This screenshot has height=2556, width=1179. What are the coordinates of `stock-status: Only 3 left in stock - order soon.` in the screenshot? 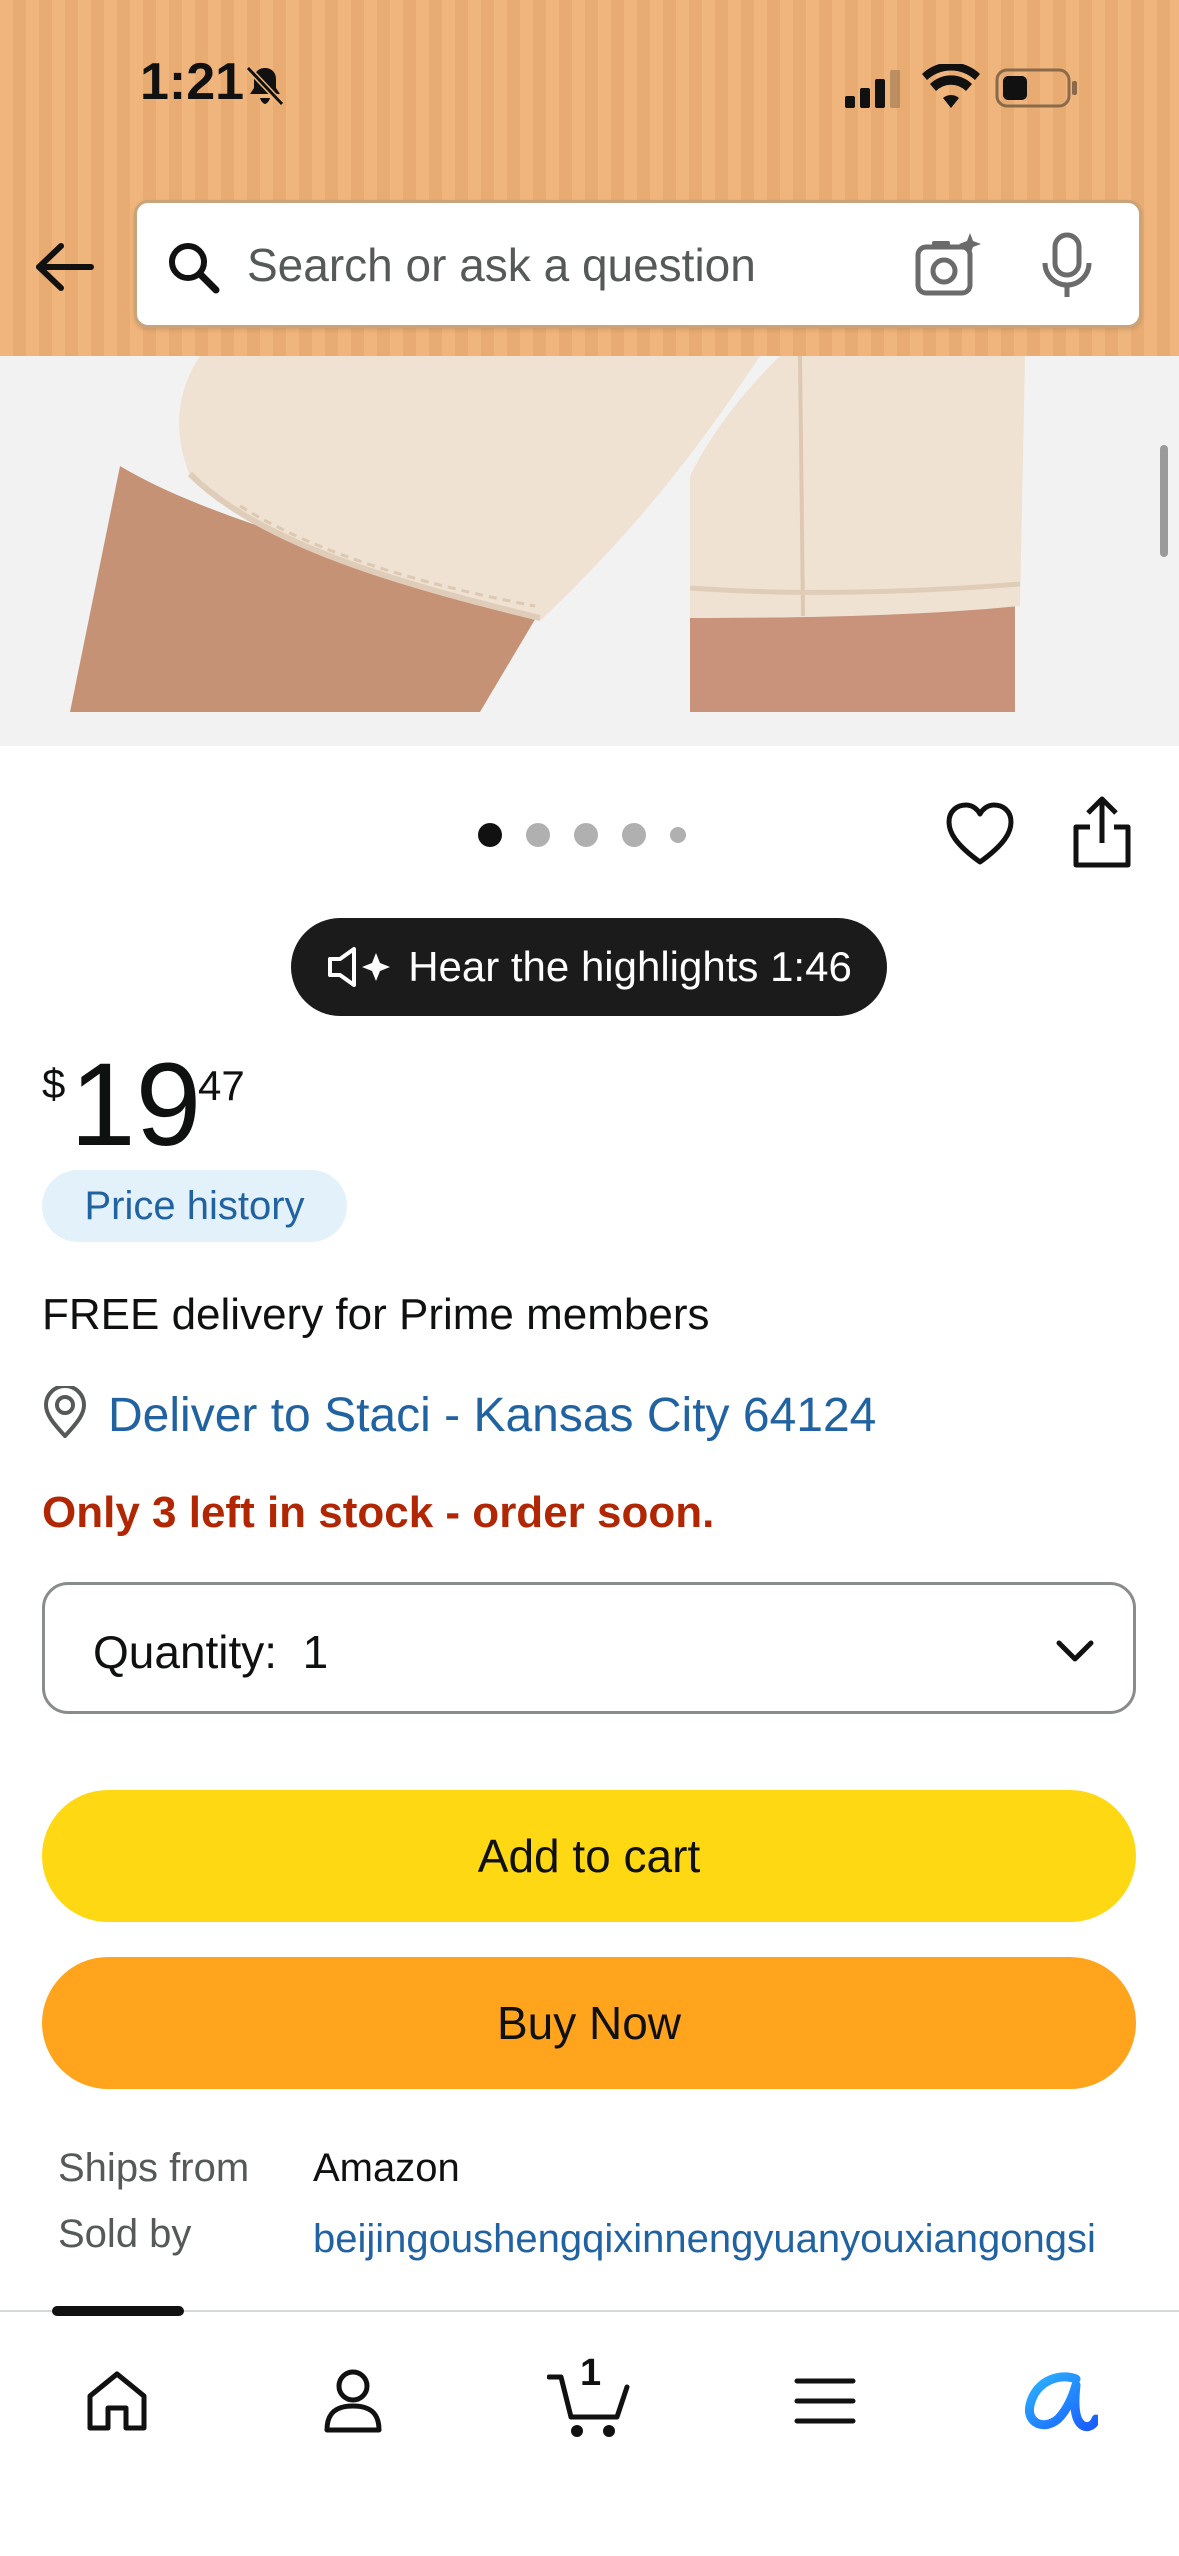 It's located at (378, 1512).